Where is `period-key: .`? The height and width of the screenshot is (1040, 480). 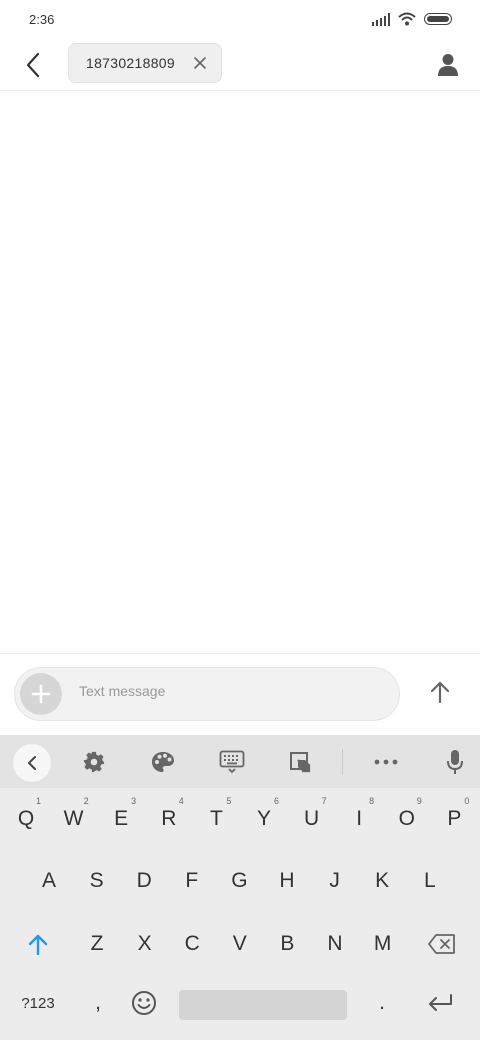
period-key: . is located at coordinates (382, 1003).